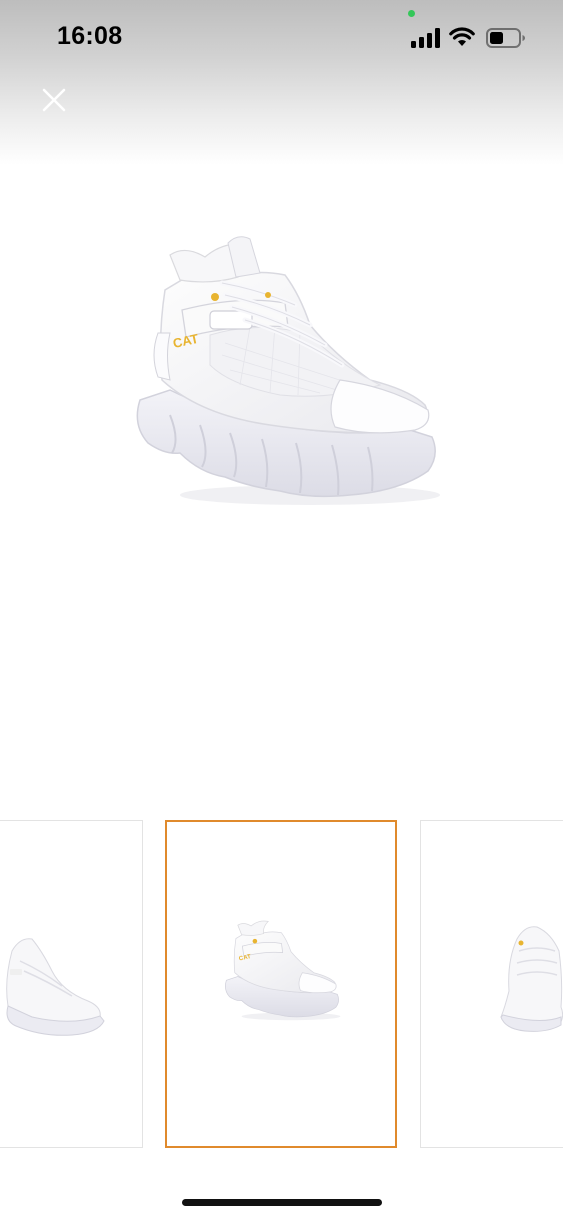  I want to click on wifi-icon, so click(462, 36).